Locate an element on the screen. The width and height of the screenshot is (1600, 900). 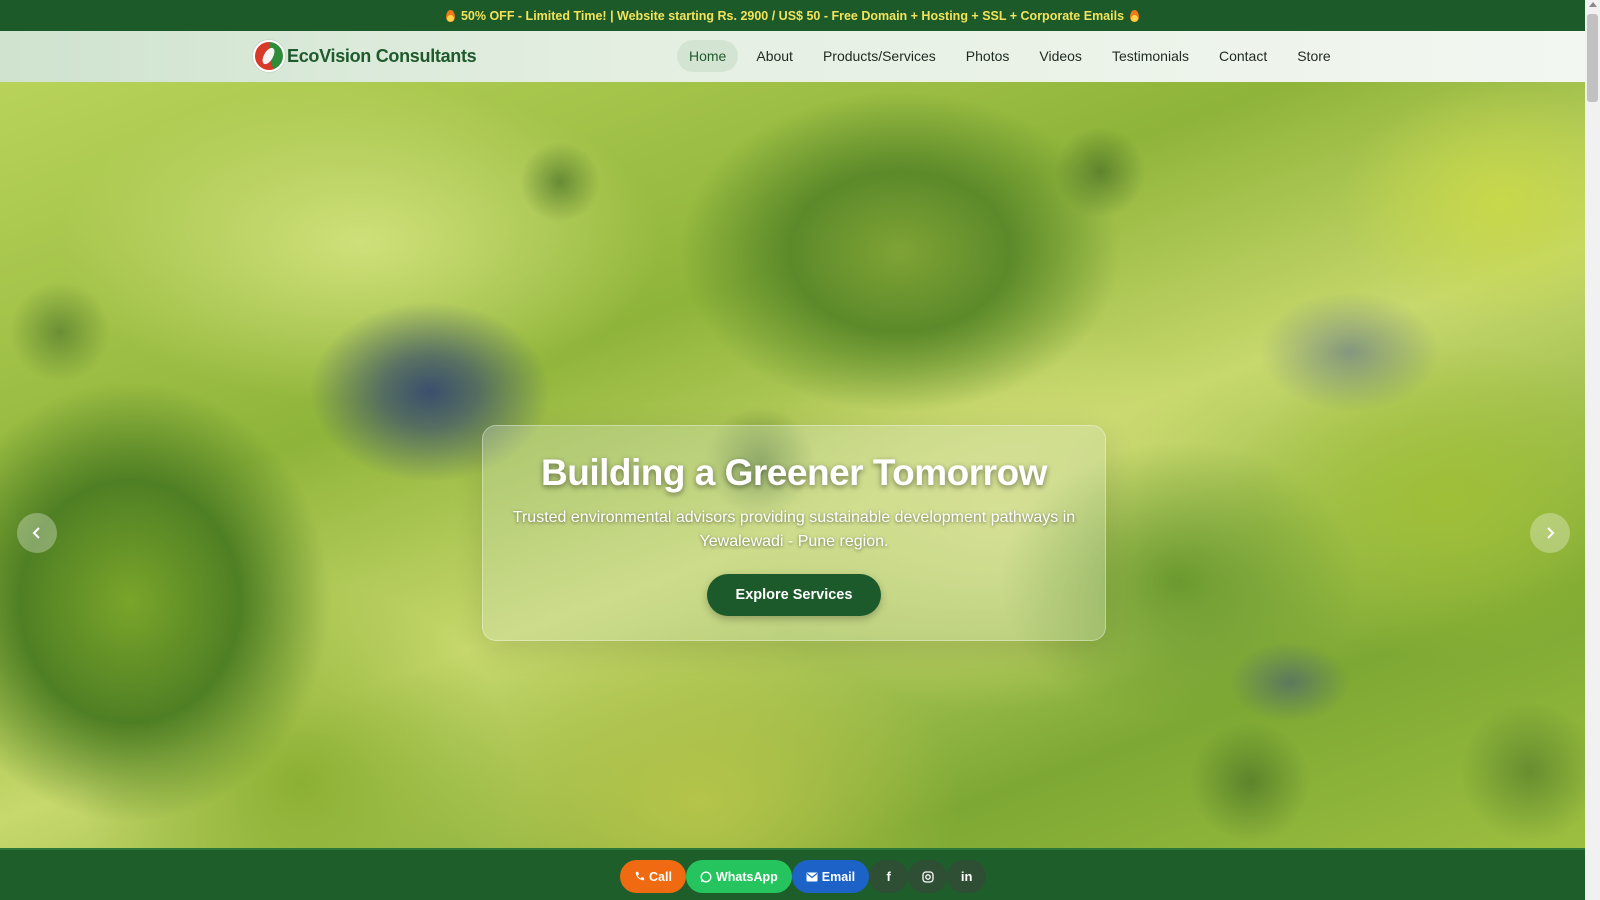
nav-item-videos: Videos is located at coordinates (1060, 56).